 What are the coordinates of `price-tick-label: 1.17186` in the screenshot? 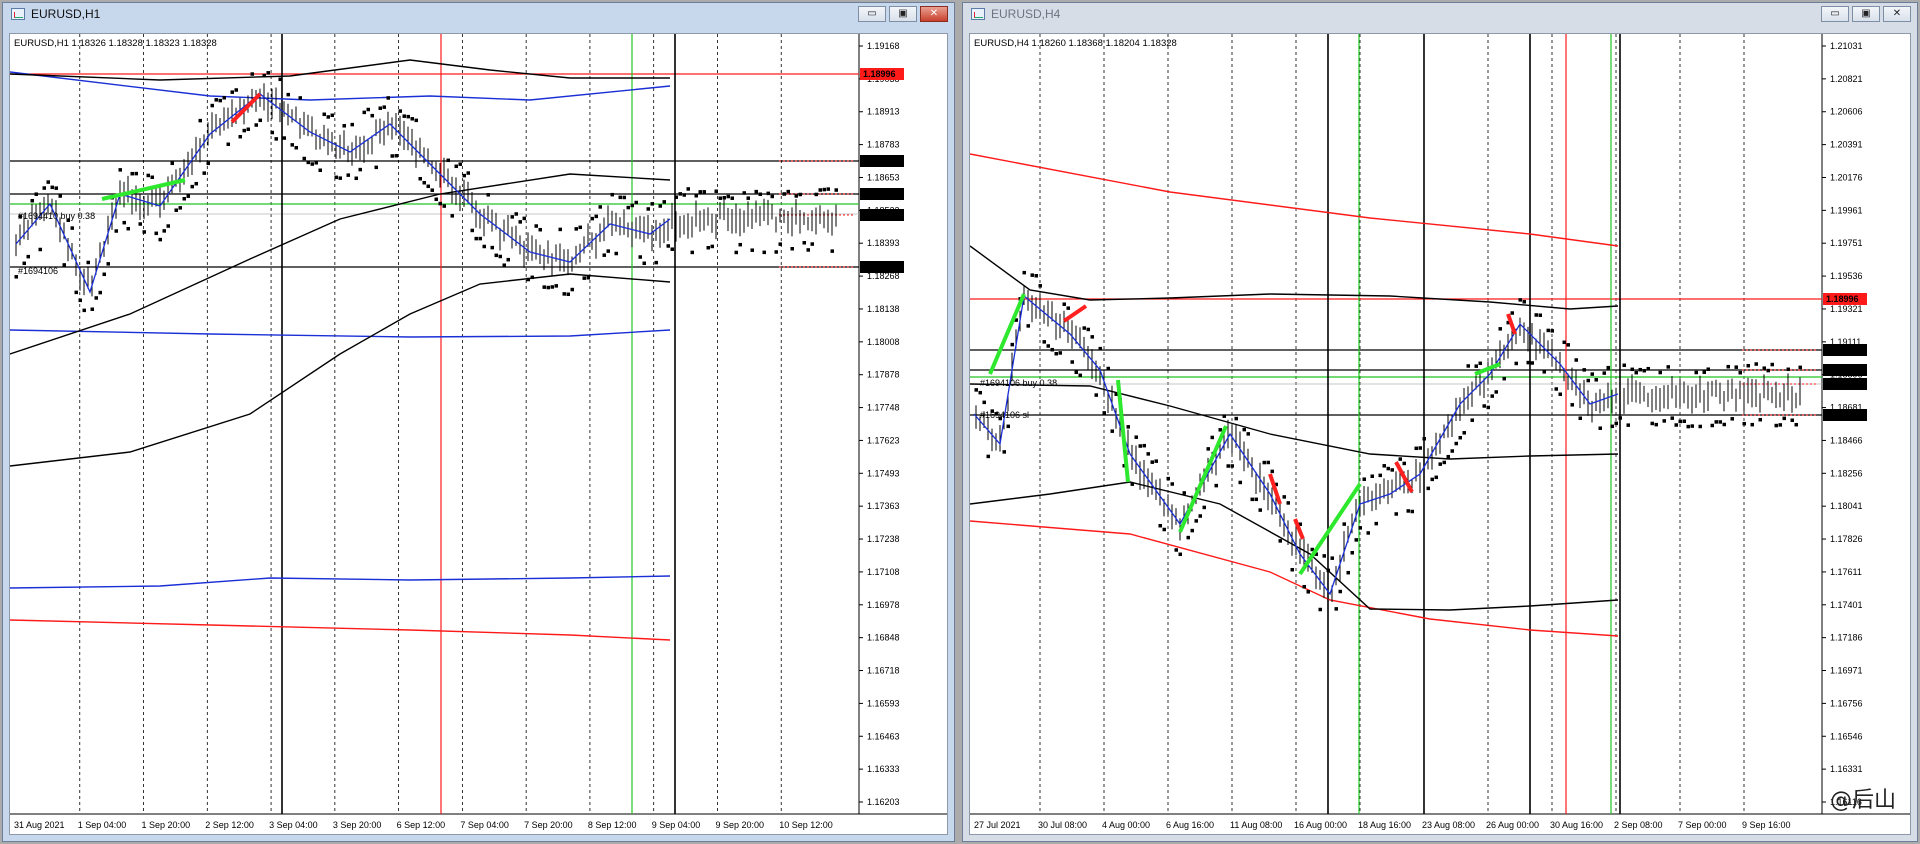 It's located at (1846, 638).